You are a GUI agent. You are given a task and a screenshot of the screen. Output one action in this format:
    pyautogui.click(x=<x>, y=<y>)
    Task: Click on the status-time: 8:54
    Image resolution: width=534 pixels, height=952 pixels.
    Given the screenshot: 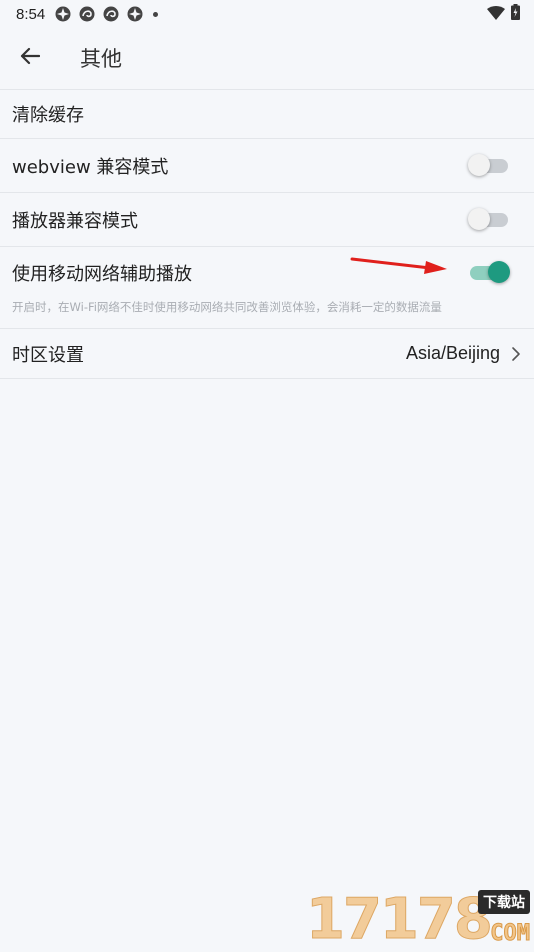 What is the action you would take?
    pyautogui.click(x=31, y=14)
    